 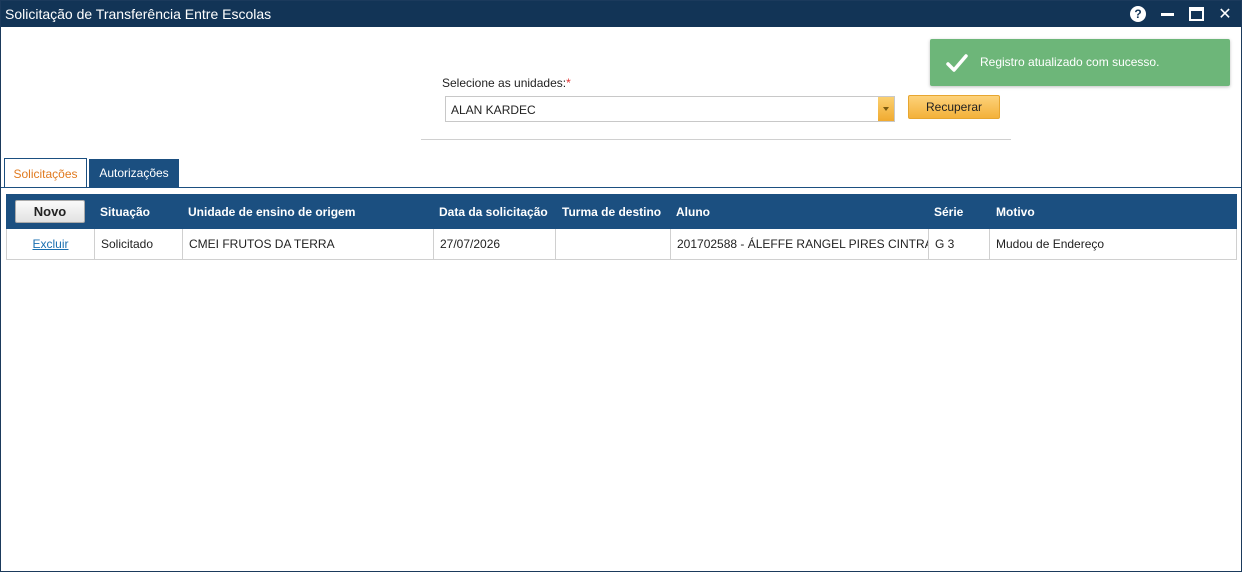 I want to click on unit-label-text: Selecione as unidades:, so click(x=504, y=83).